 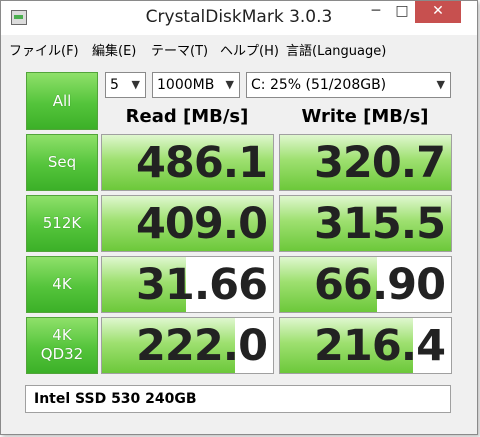 What do you see at coordinates (201, 346) in the screenshot?
I see `4k-qd32-read-value: 222.0` at bounding box center [201, 346].